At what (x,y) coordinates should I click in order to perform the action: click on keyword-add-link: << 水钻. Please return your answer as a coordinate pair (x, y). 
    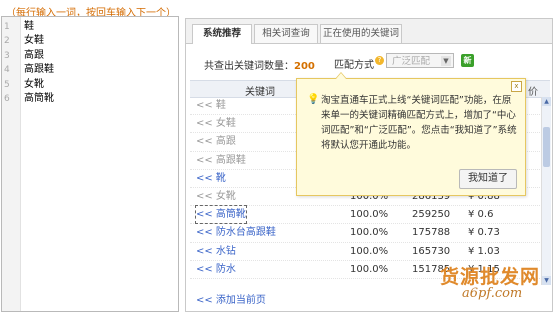
    Looking at the image, I should click on (216, 251).